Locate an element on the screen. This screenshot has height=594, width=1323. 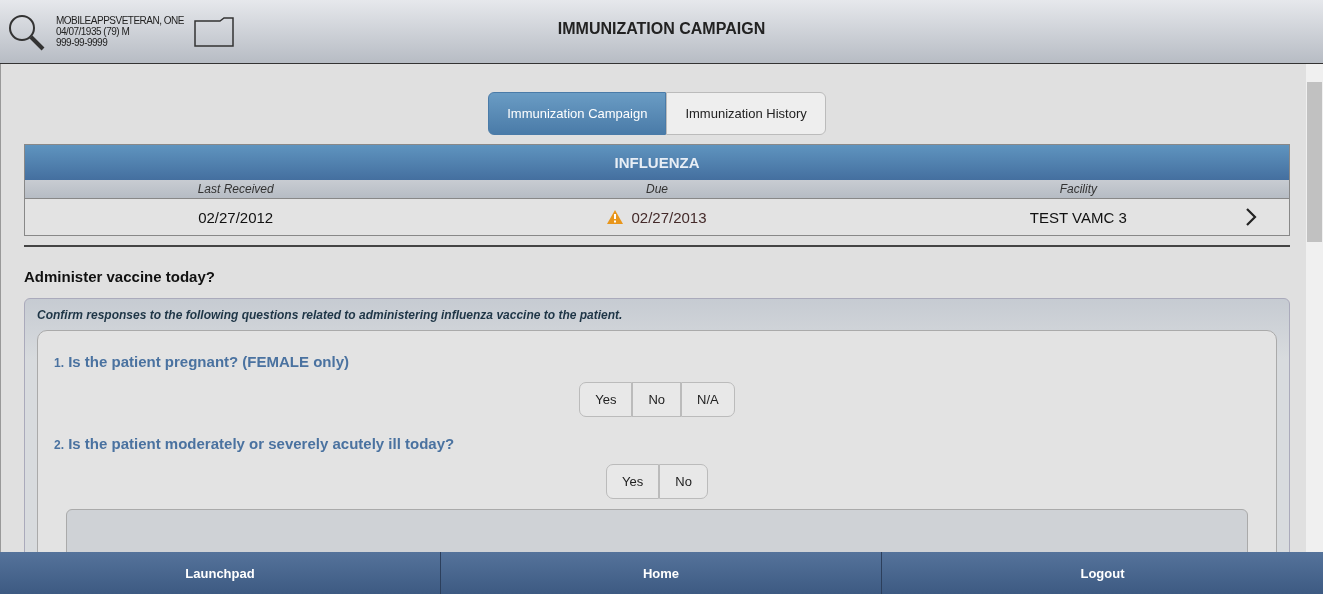
patient-name: MOBILEAPPSVETERAN, ONE is located at coordinates (120, 20).